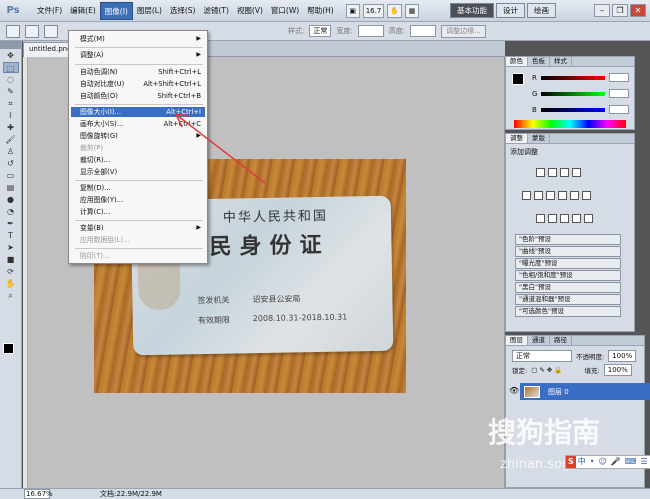 The image size is (650, 499). Describe the element at coordinates (412, 10) in the screenshot. I see `arrange-documents-icon: ▦` at that location.